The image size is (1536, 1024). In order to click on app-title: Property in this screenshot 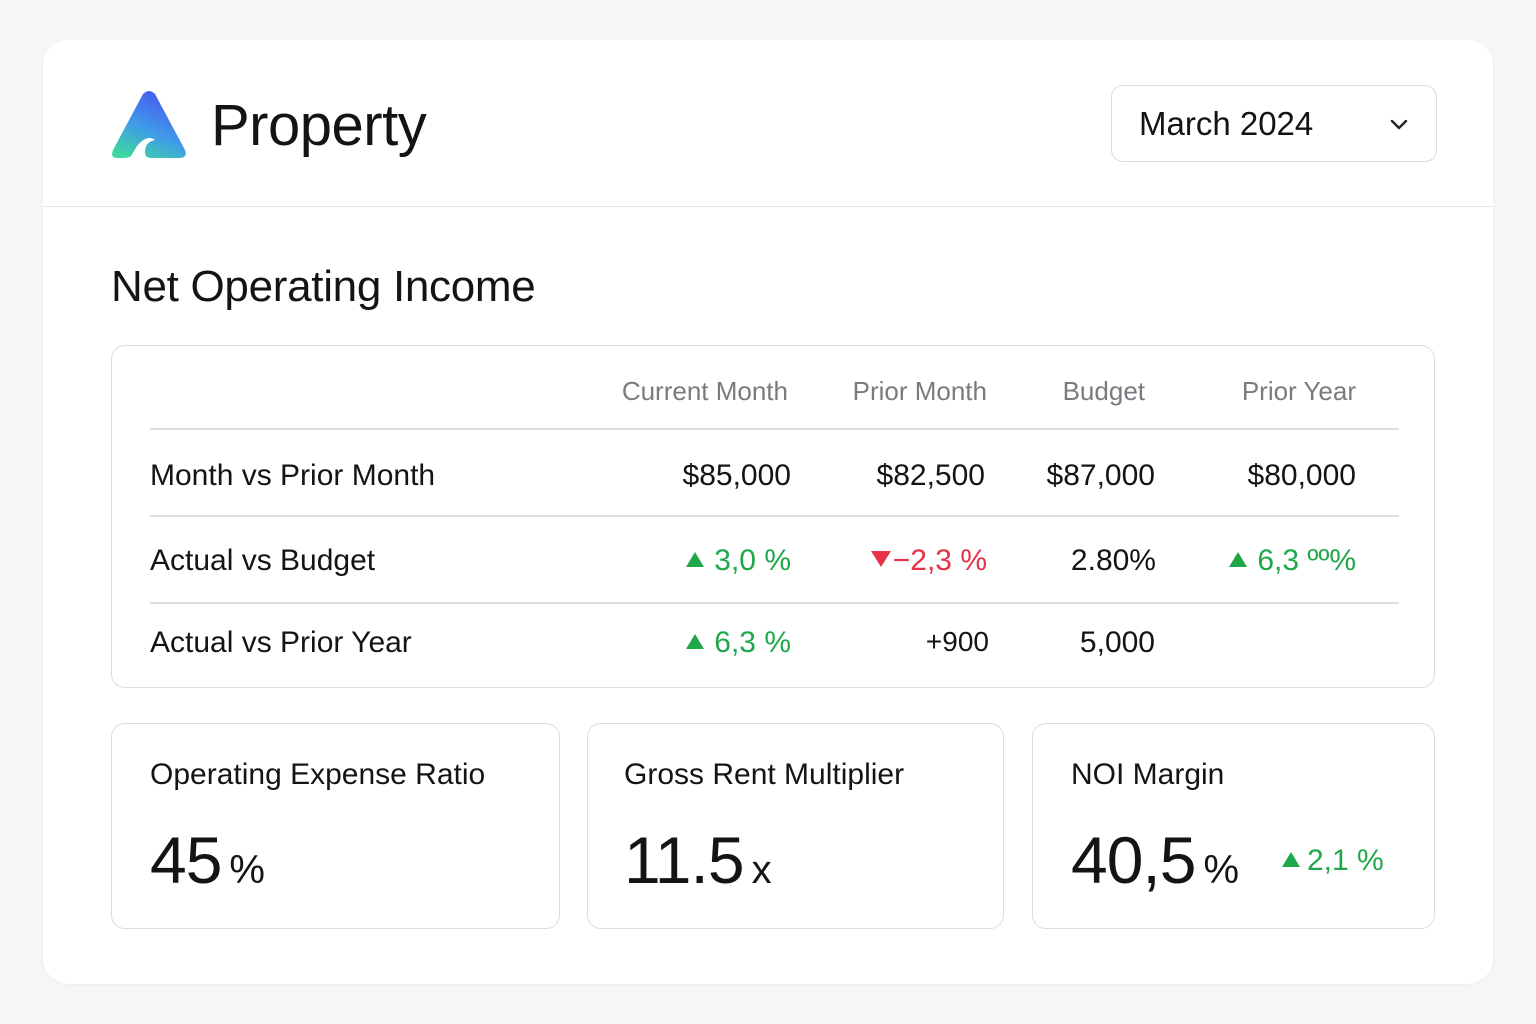, I will do `click(319, 125)`.